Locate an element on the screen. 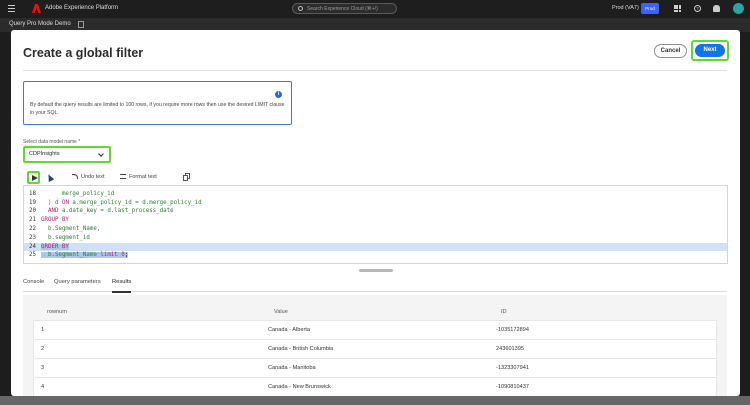  page-title: Query Pro Mode Demo is located at coordinates (40, 24).